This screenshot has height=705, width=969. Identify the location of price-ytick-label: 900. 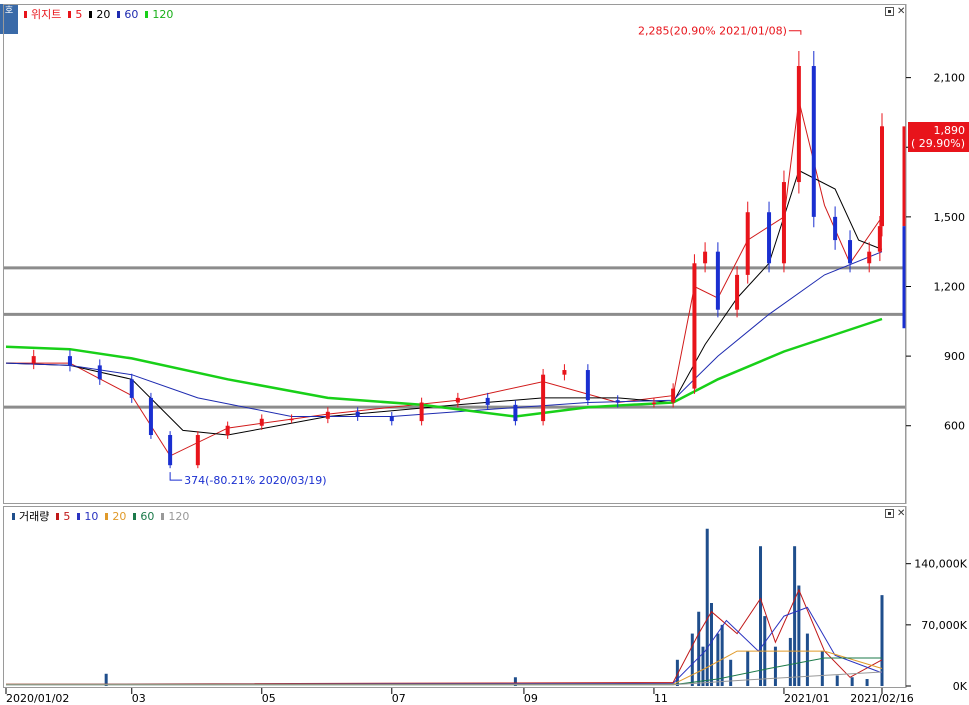
(954, 356).